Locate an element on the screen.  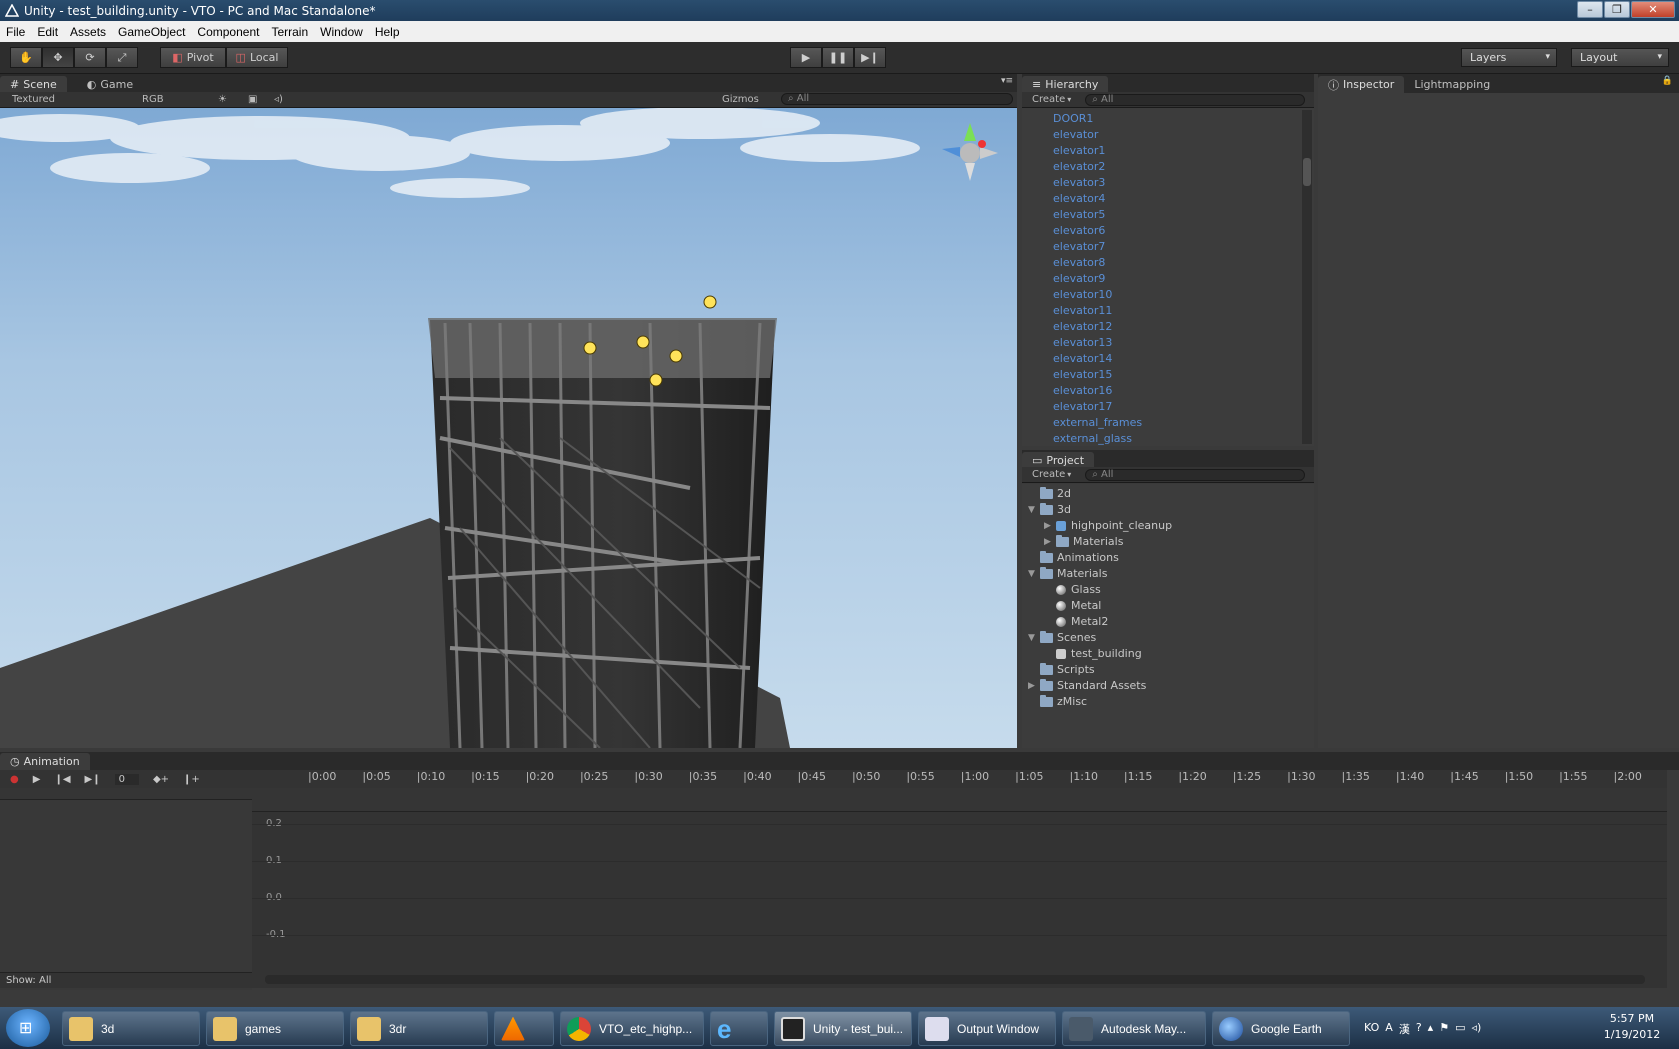
move-tool-button: ✥ is located at coordinates (58, 57).